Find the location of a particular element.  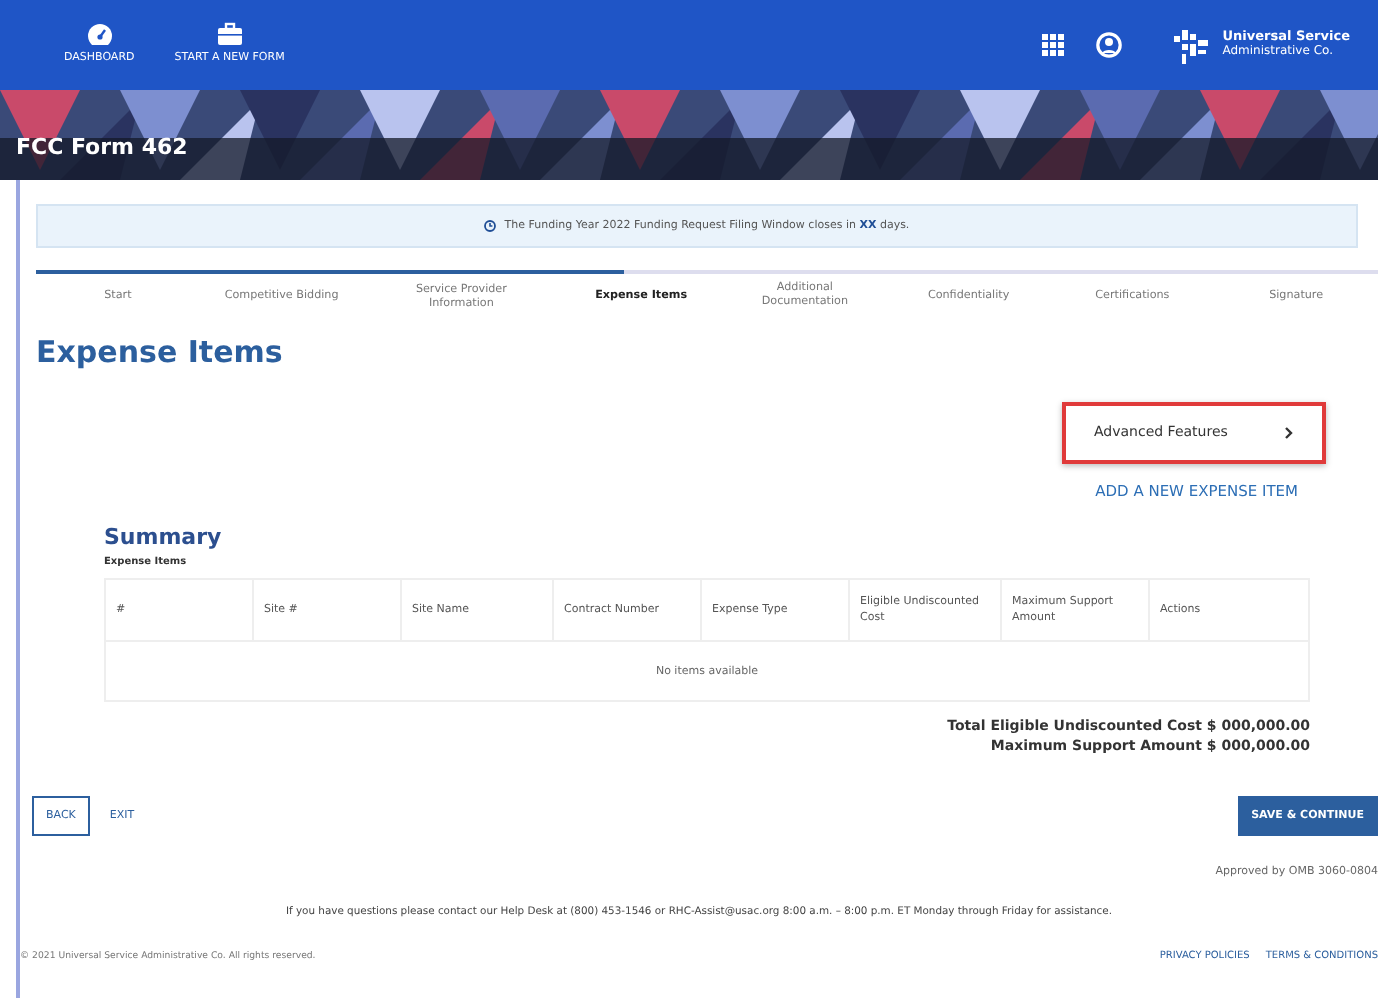

apps-grid-icon is located at coordinates (1053, 45).